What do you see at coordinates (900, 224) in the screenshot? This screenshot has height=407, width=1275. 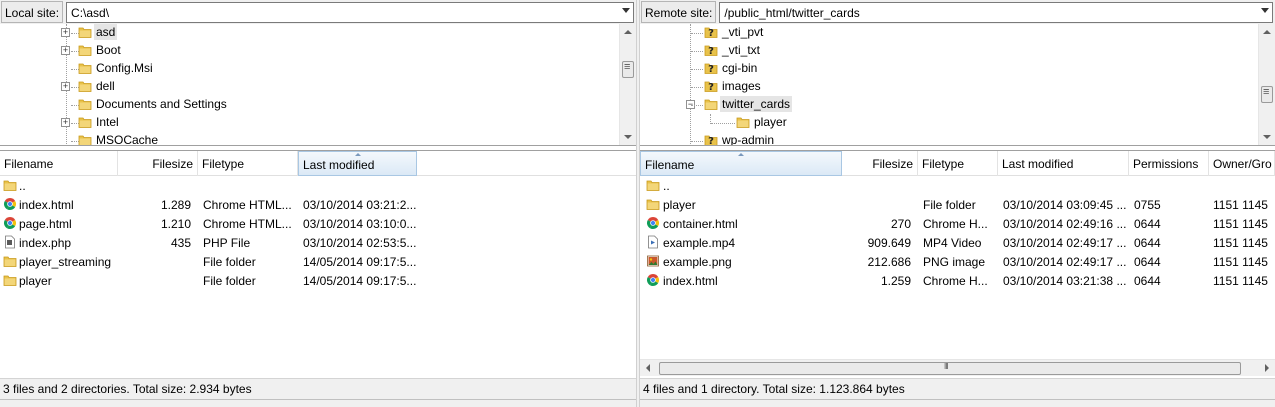 I see `cell-size: 270` at bounding box center [900, 224].